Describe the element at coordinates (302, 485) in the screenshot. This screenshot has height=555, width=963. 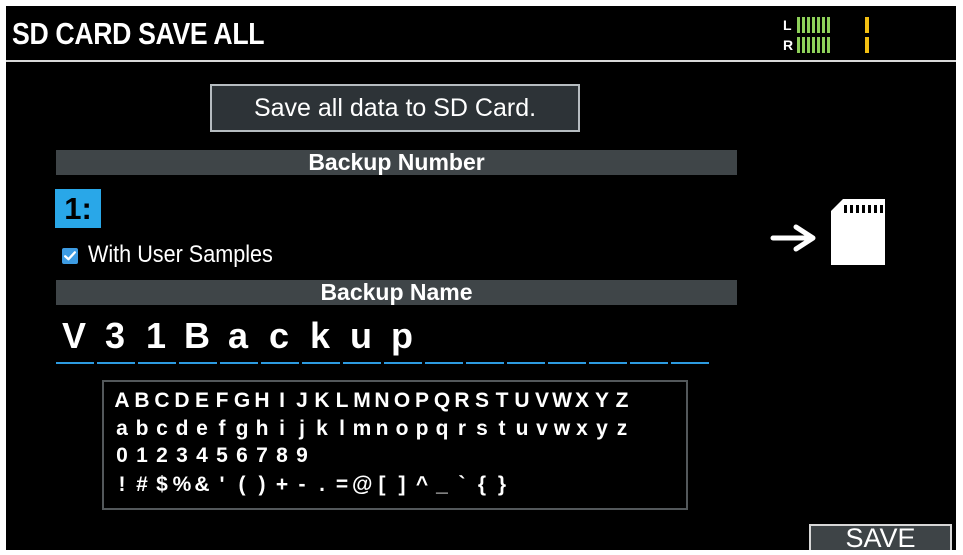
I see `key-minus: -` at that location.